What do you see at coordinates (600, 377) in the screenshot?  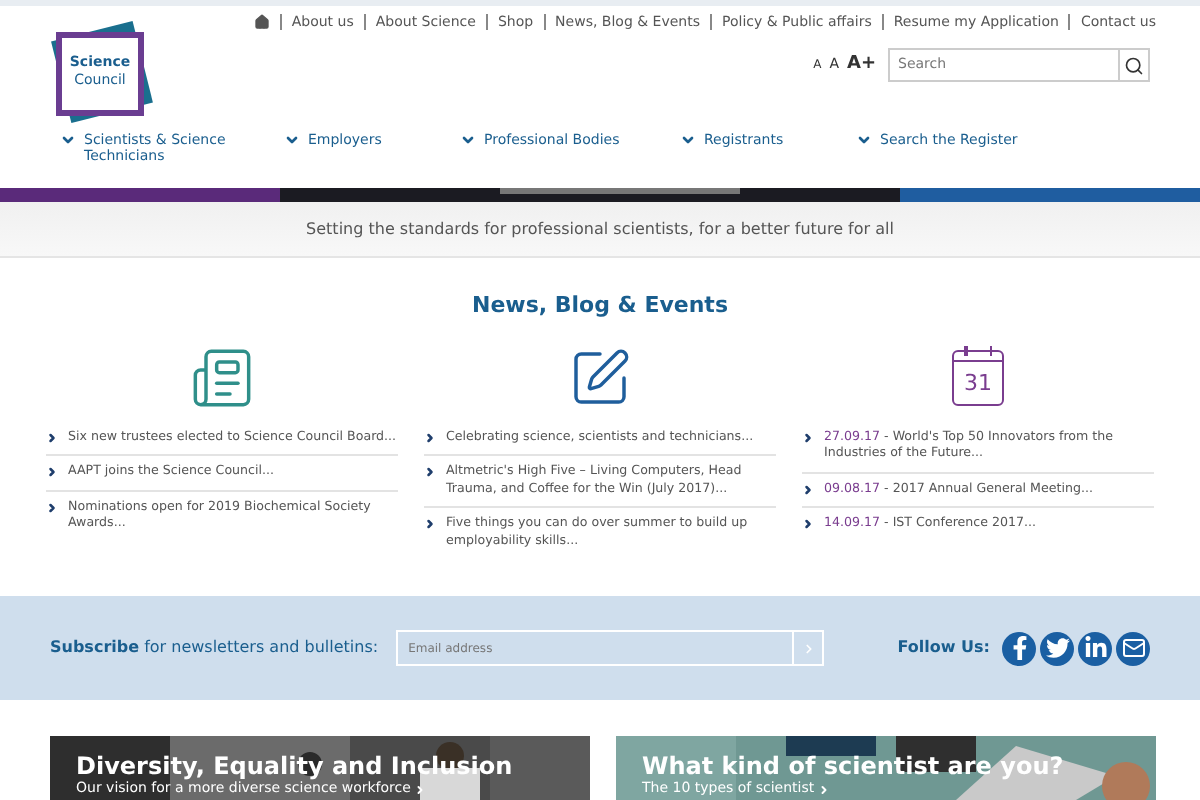 I see `pencil-icon` at bounding box center [600, 377].